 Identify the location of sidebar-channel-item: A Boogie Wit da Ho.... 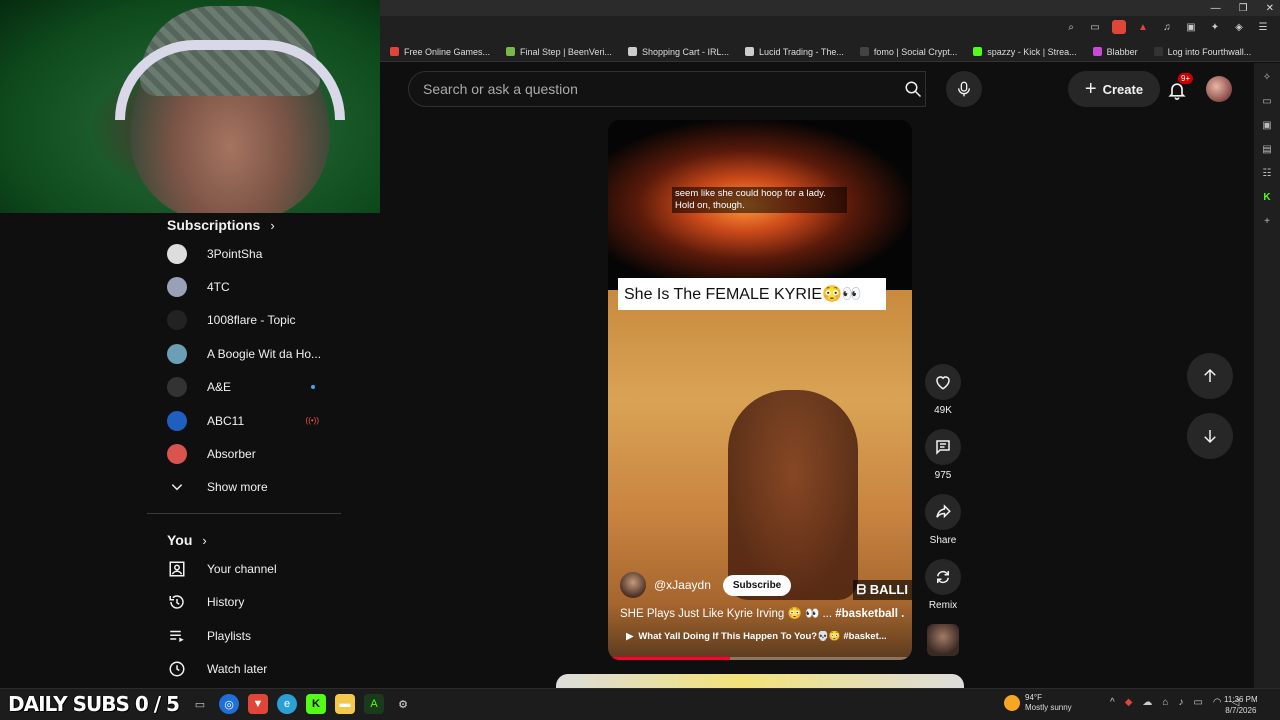
(244, 353).